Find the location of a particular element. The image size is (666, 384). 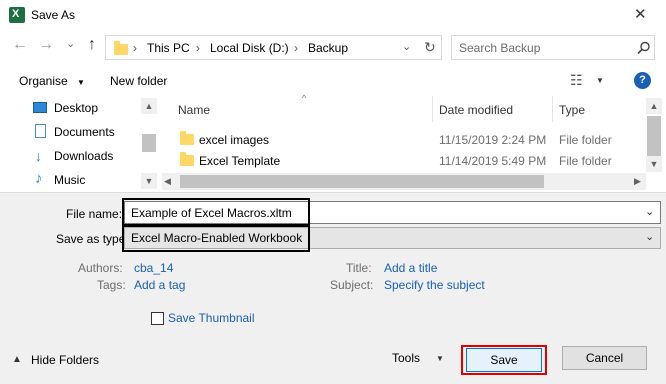

desktop-icon is located at coordinates (40, 107).